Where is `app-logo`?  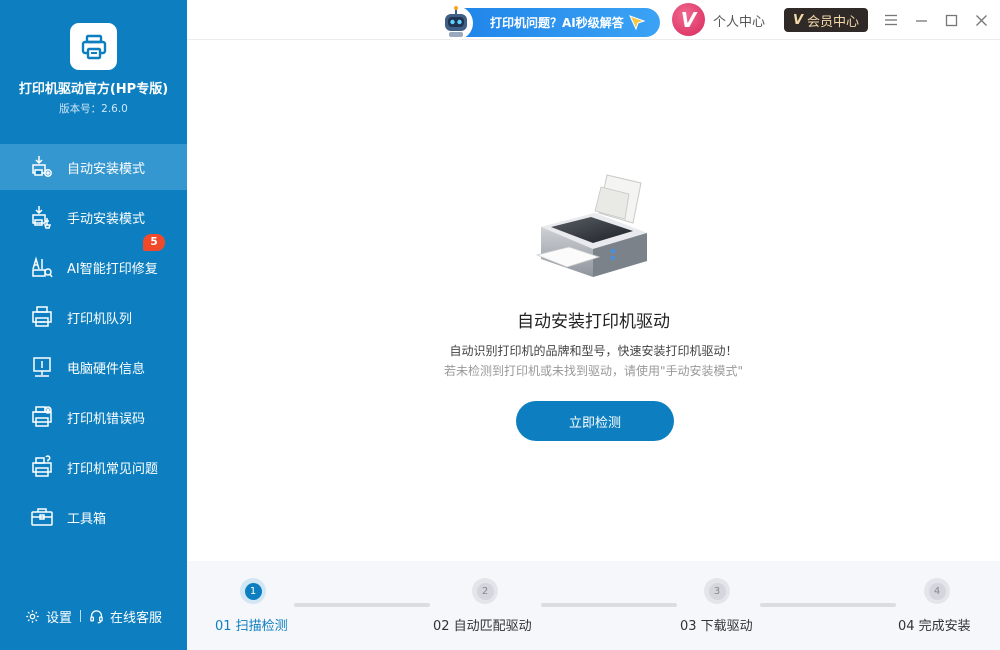 app-logo is located at coordinates (93, 46).